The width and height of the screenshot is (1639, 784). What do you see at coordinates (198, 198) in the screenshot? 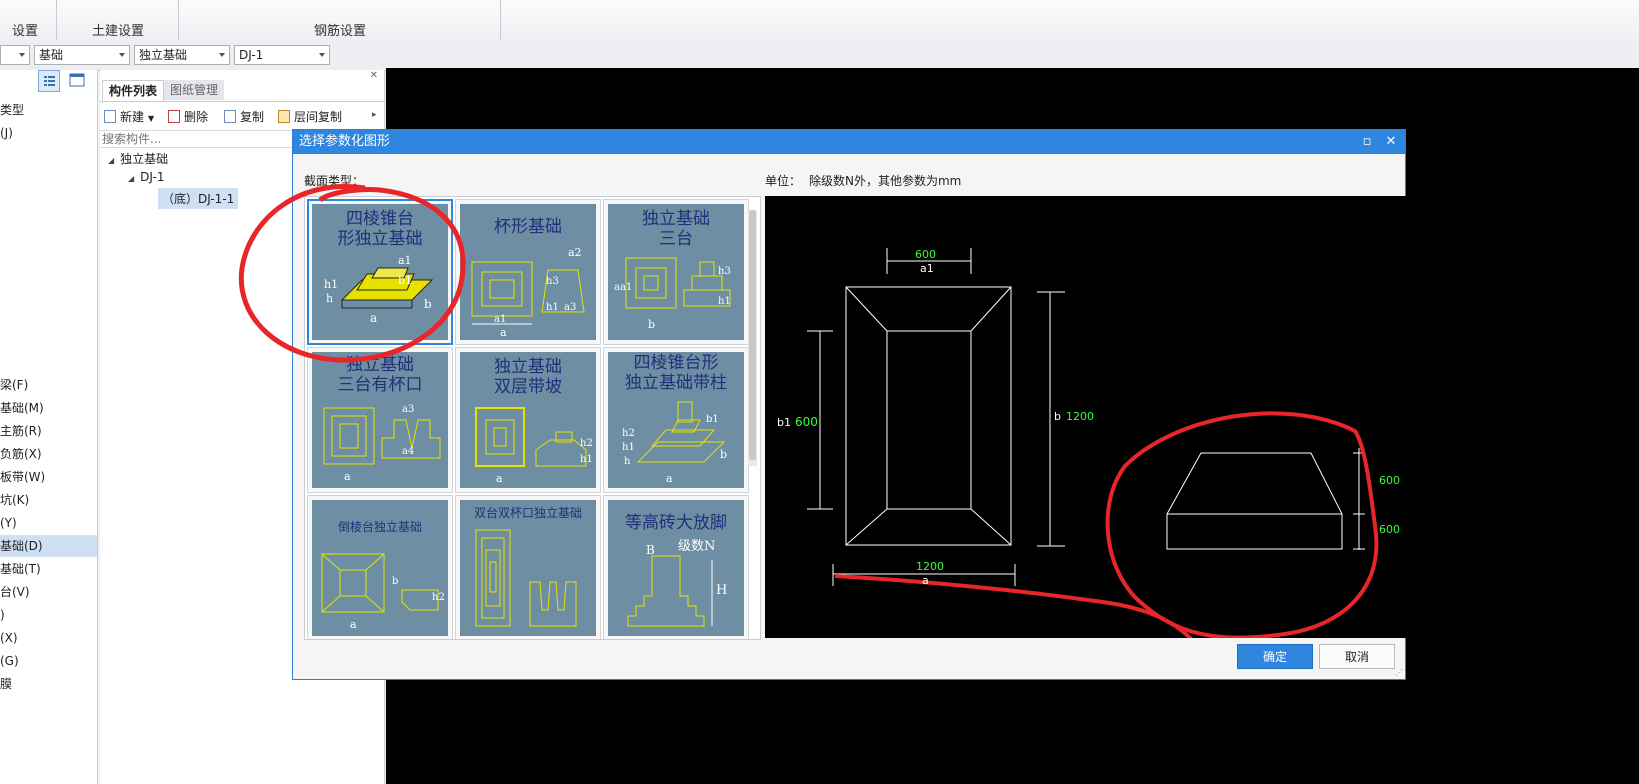
I see `tree-node-leaf-selected: （底）DJ-1-1` at bounding box center [198, 198].